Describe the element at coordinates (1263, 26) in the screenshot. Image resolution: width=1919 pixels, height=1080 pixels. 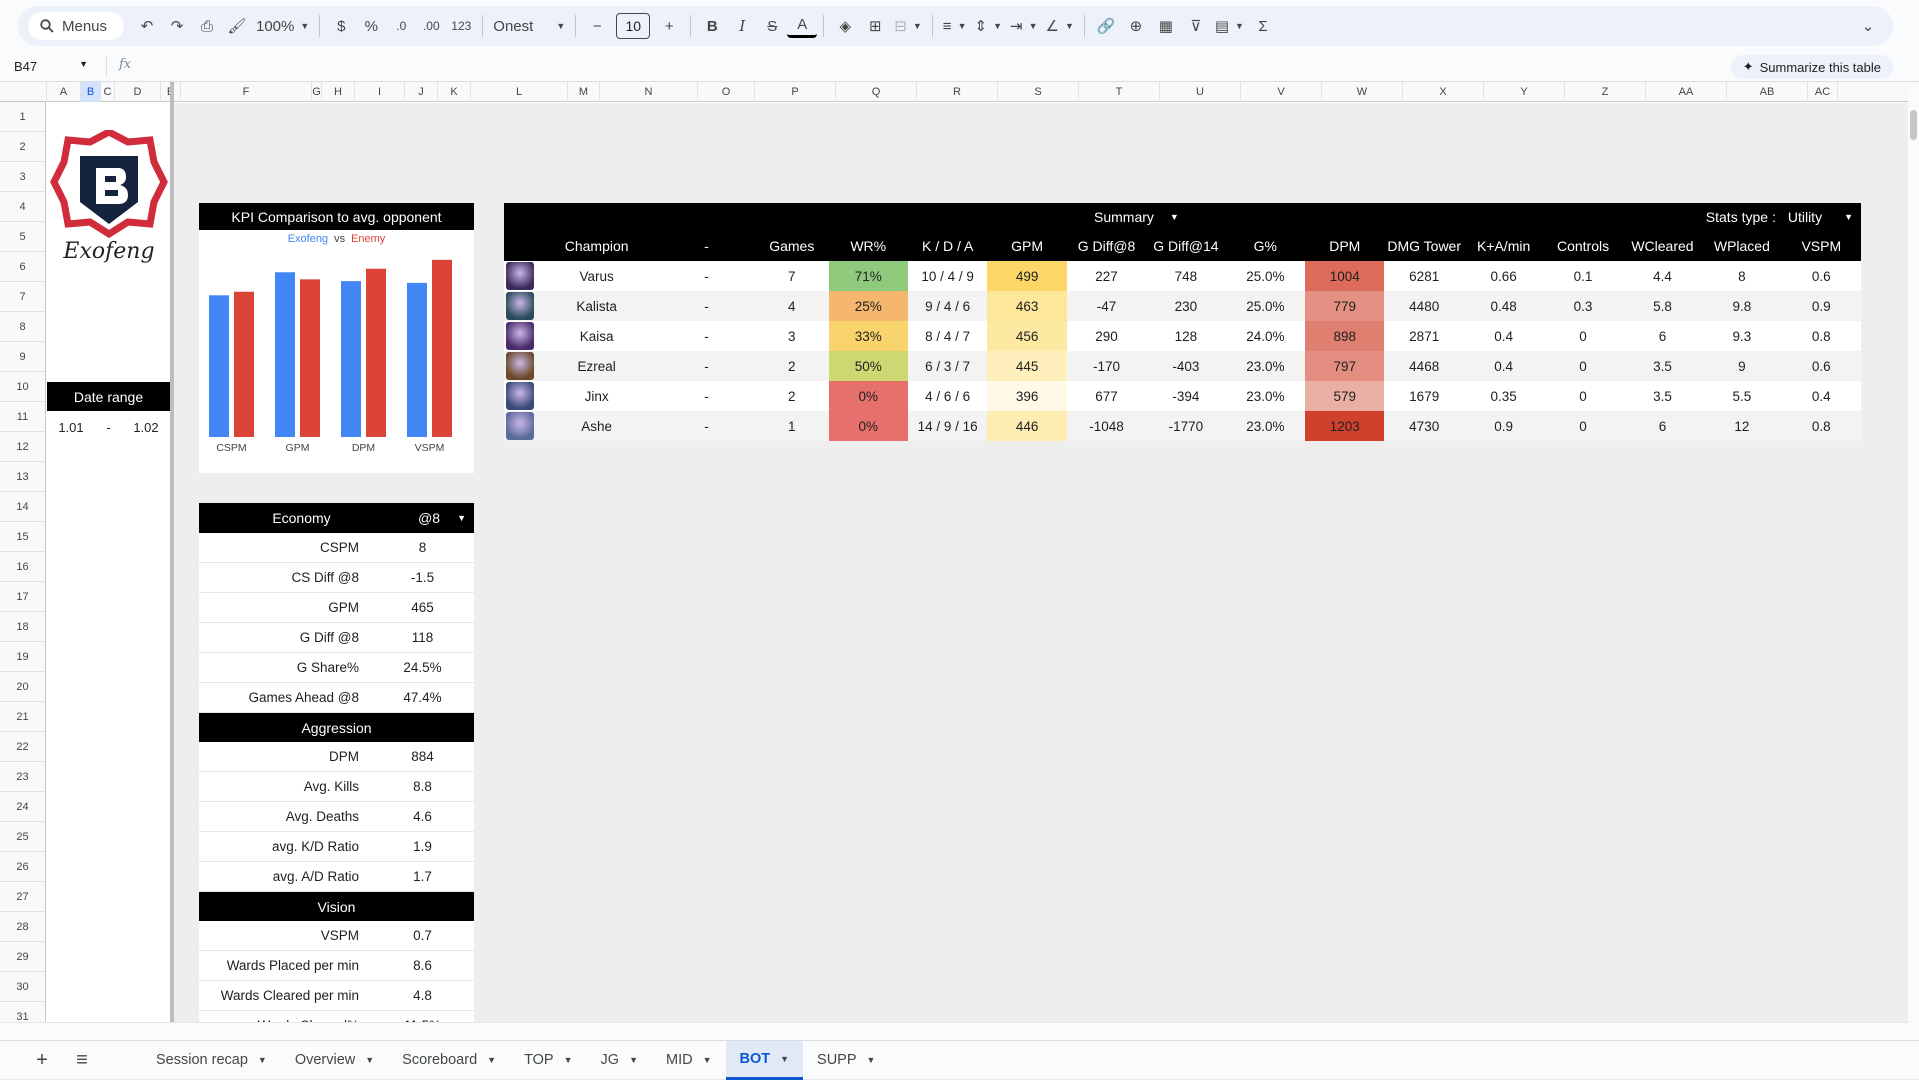
I see `functions-icon: Σ` at that location.